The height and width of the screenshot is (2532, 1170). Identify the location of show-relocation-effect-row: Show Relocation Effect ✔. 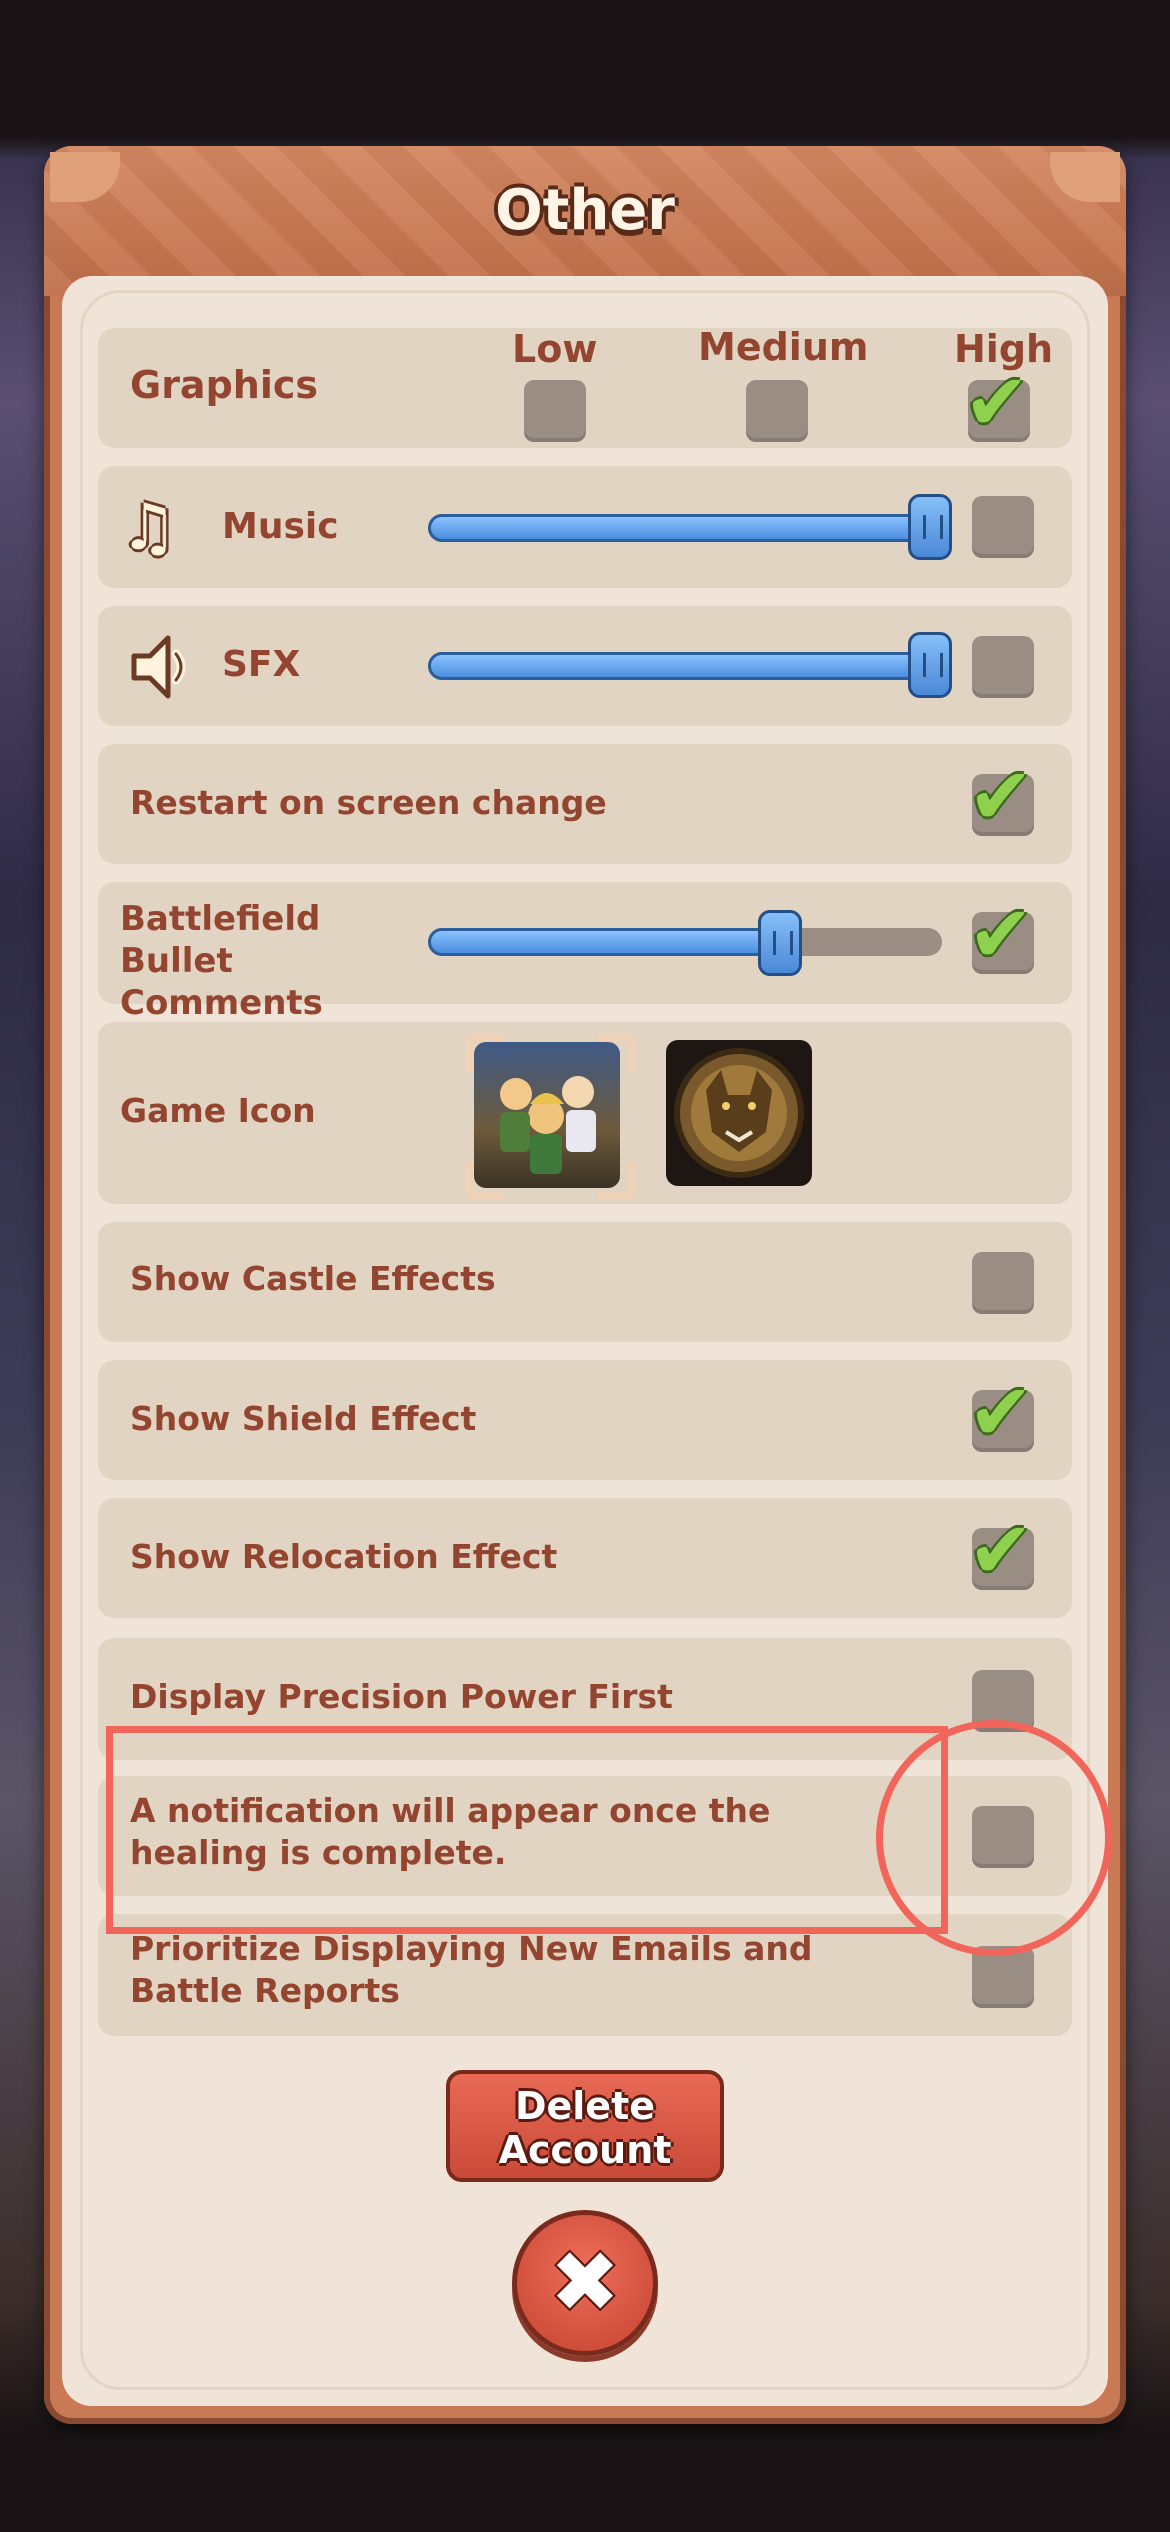
(585, 1558).